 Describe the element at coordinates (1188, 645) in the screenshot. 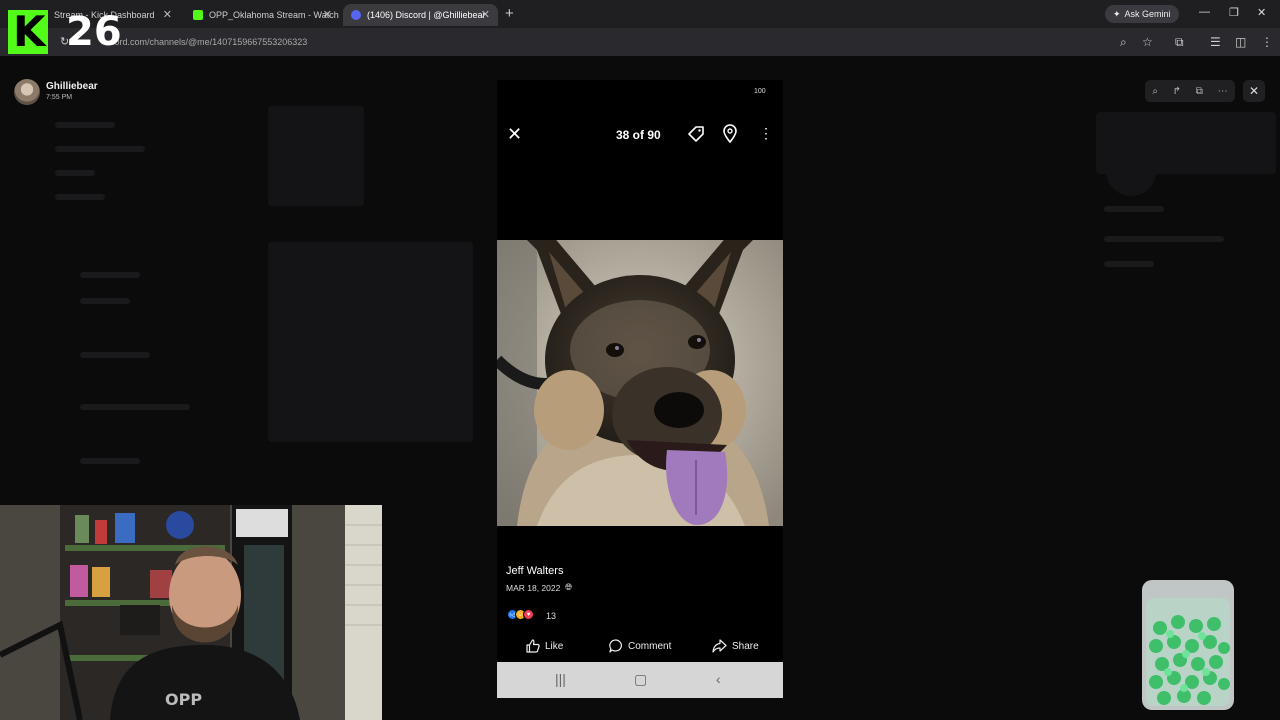

I see `gift-jar-widget` at that location.